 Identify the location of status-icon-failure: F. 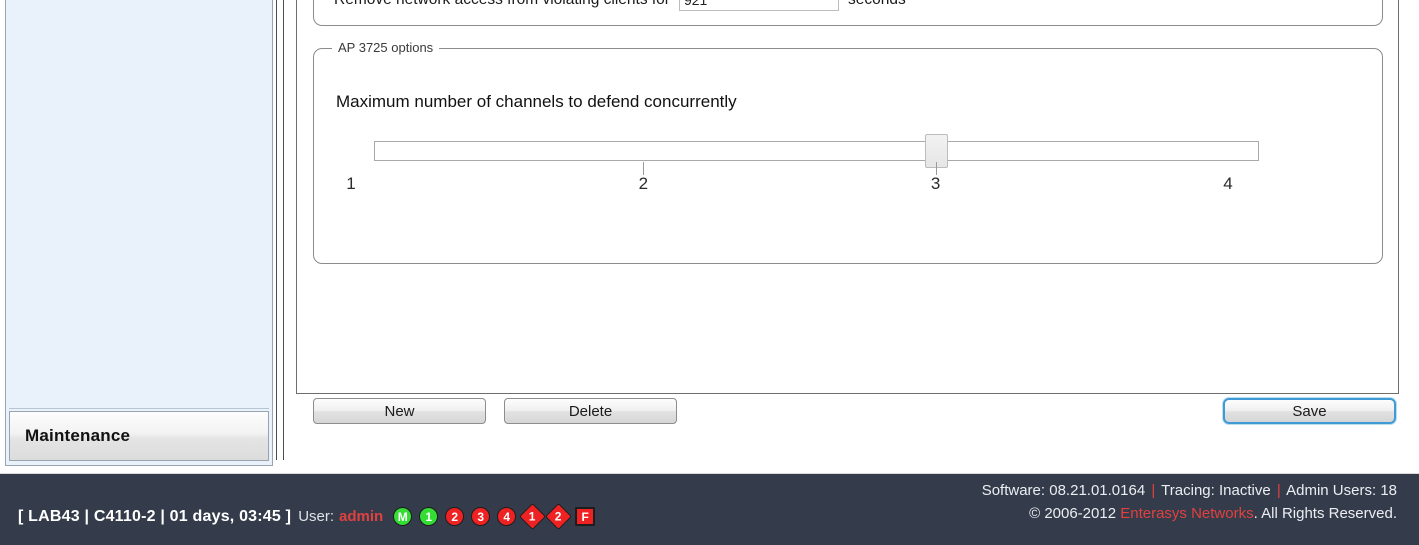
(585, 516).